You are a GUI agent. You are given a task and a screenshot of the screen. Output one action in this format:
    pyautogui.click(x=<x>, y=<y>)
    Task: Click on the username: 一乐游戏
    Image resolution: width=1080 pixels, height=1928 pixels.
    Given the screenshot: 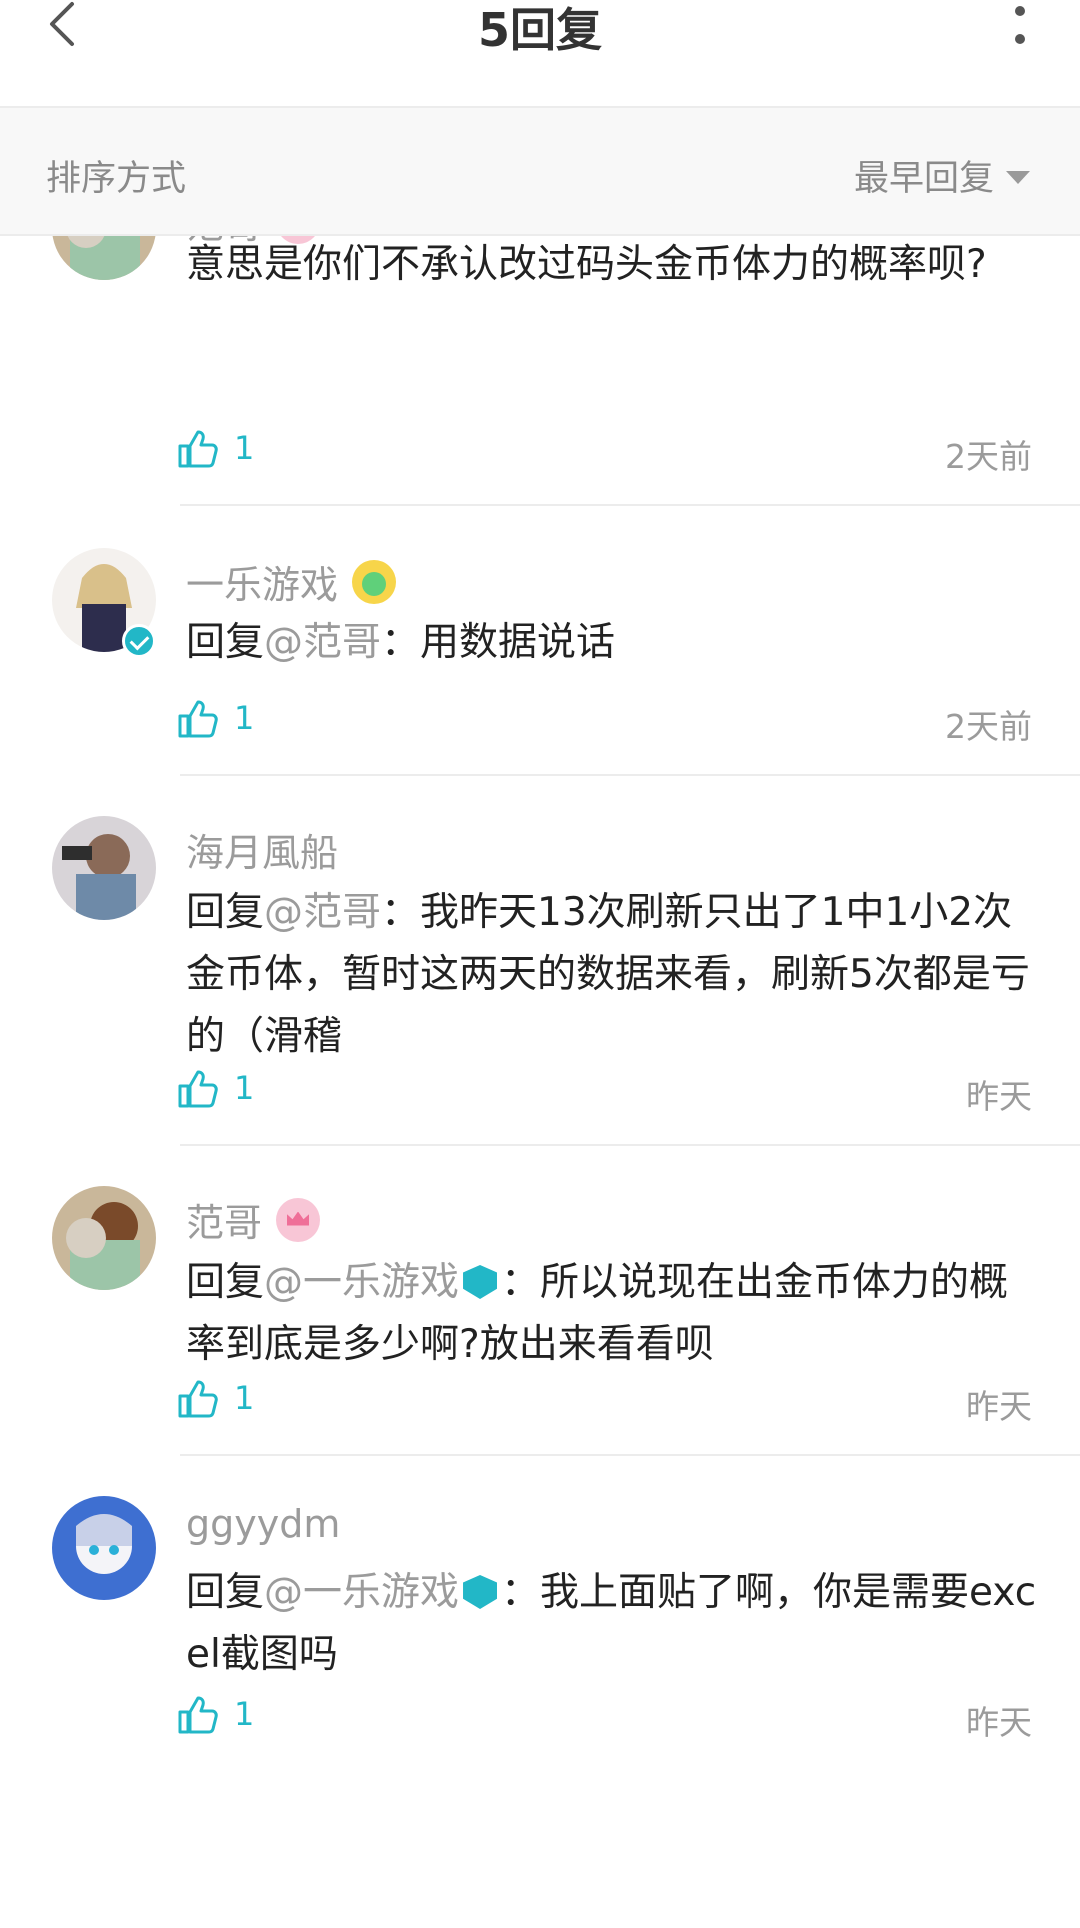 What is the action you would take?
    pyautogui.click(x=291, y=581)
    